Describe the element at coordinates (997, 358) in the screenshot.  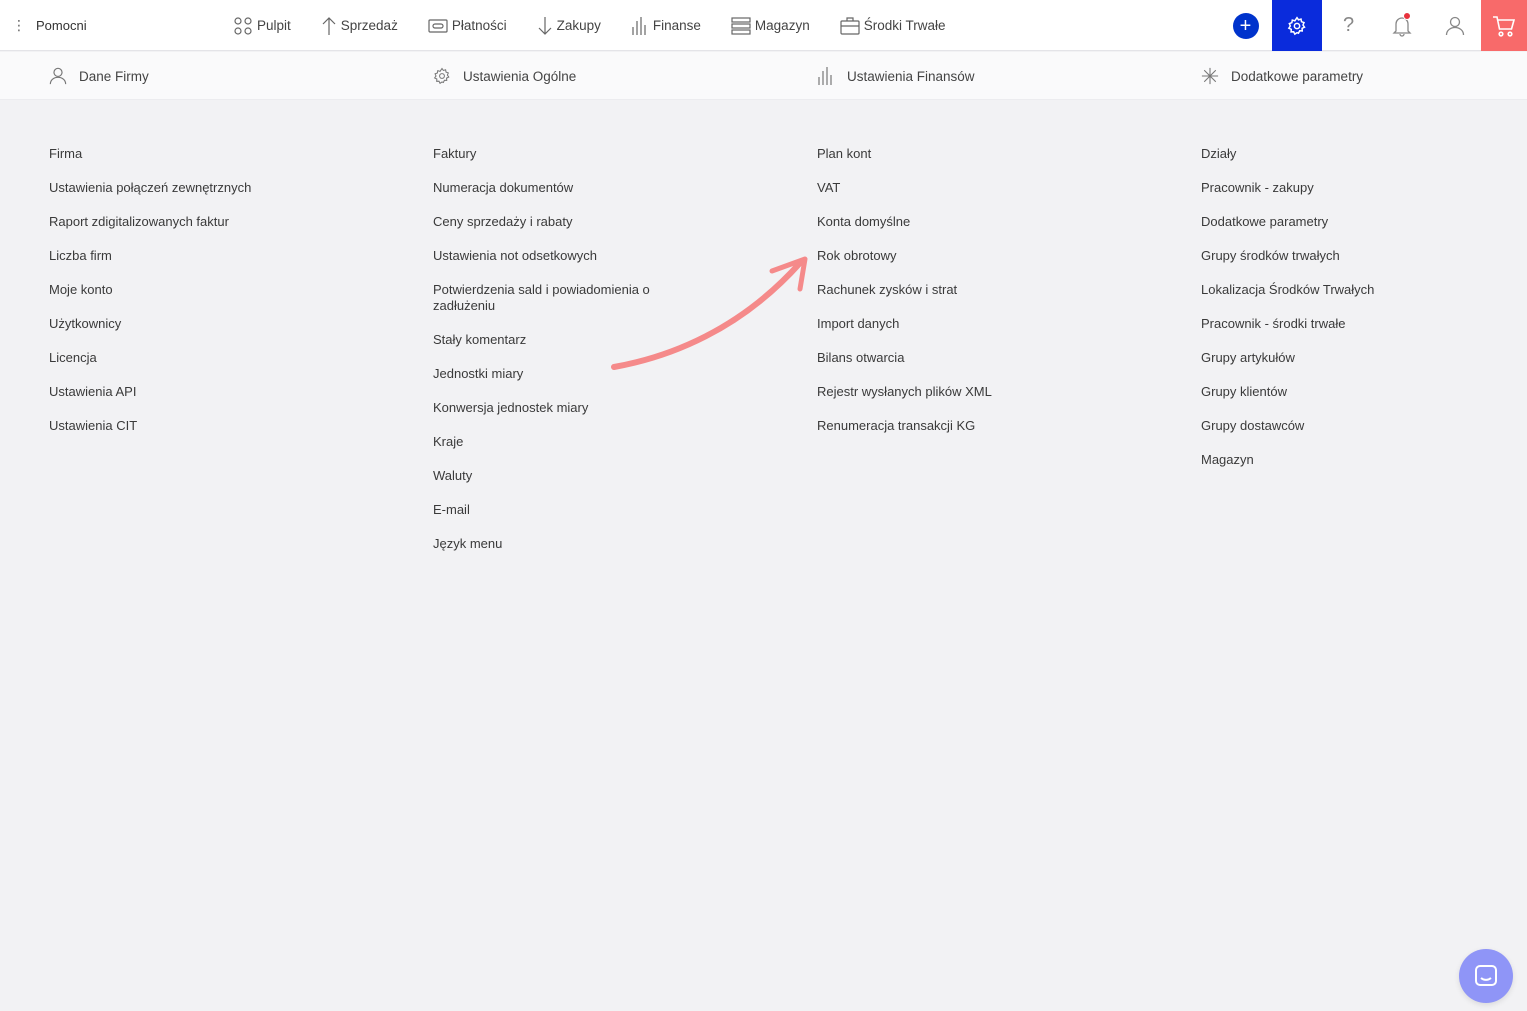
I see `link-bilans-otwarcia: Bilans otwarcia` at that location.